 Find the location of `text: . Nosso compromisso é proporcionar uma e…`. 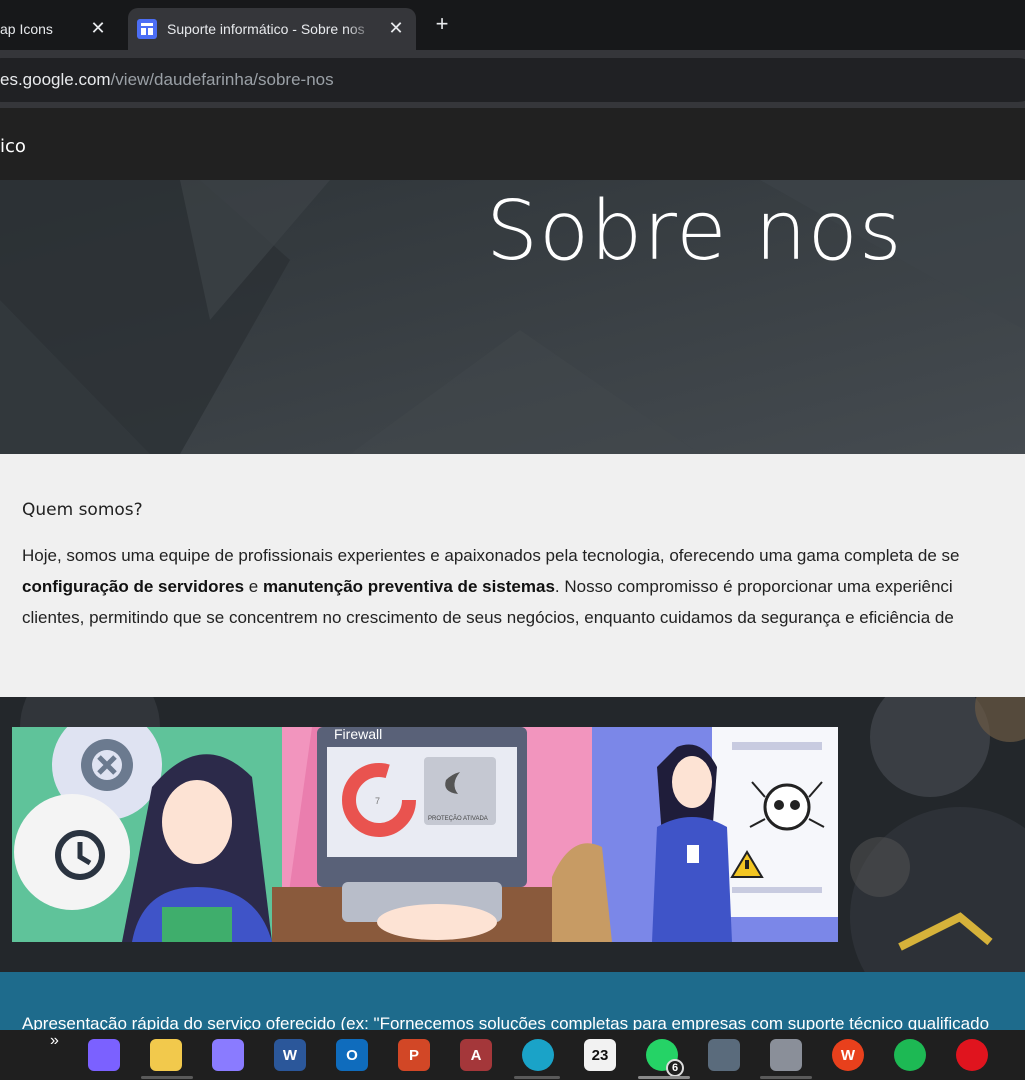

text: . Nosso compromisso é proporcionar uma e… is located at coordinates (753, 586).